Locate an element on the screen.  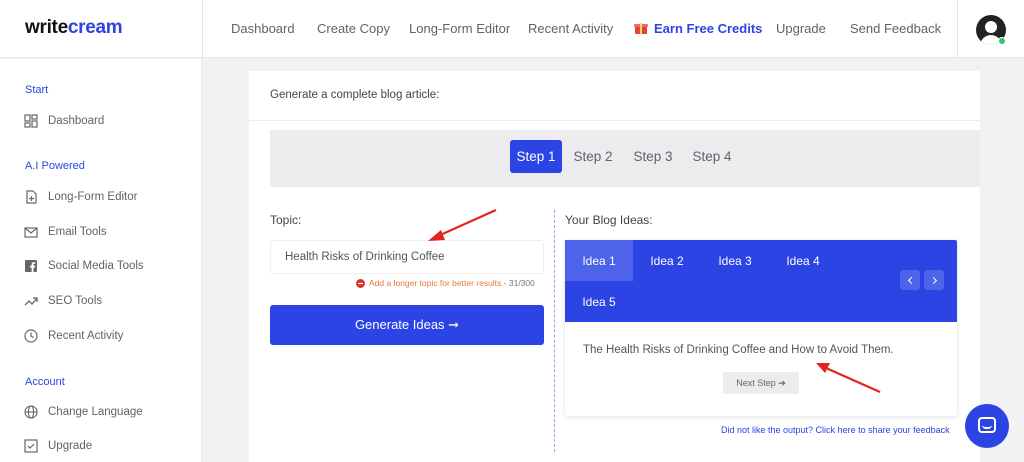
nav-earn-free-credits: Earn Free Credits is located at coordinates (698, 28).